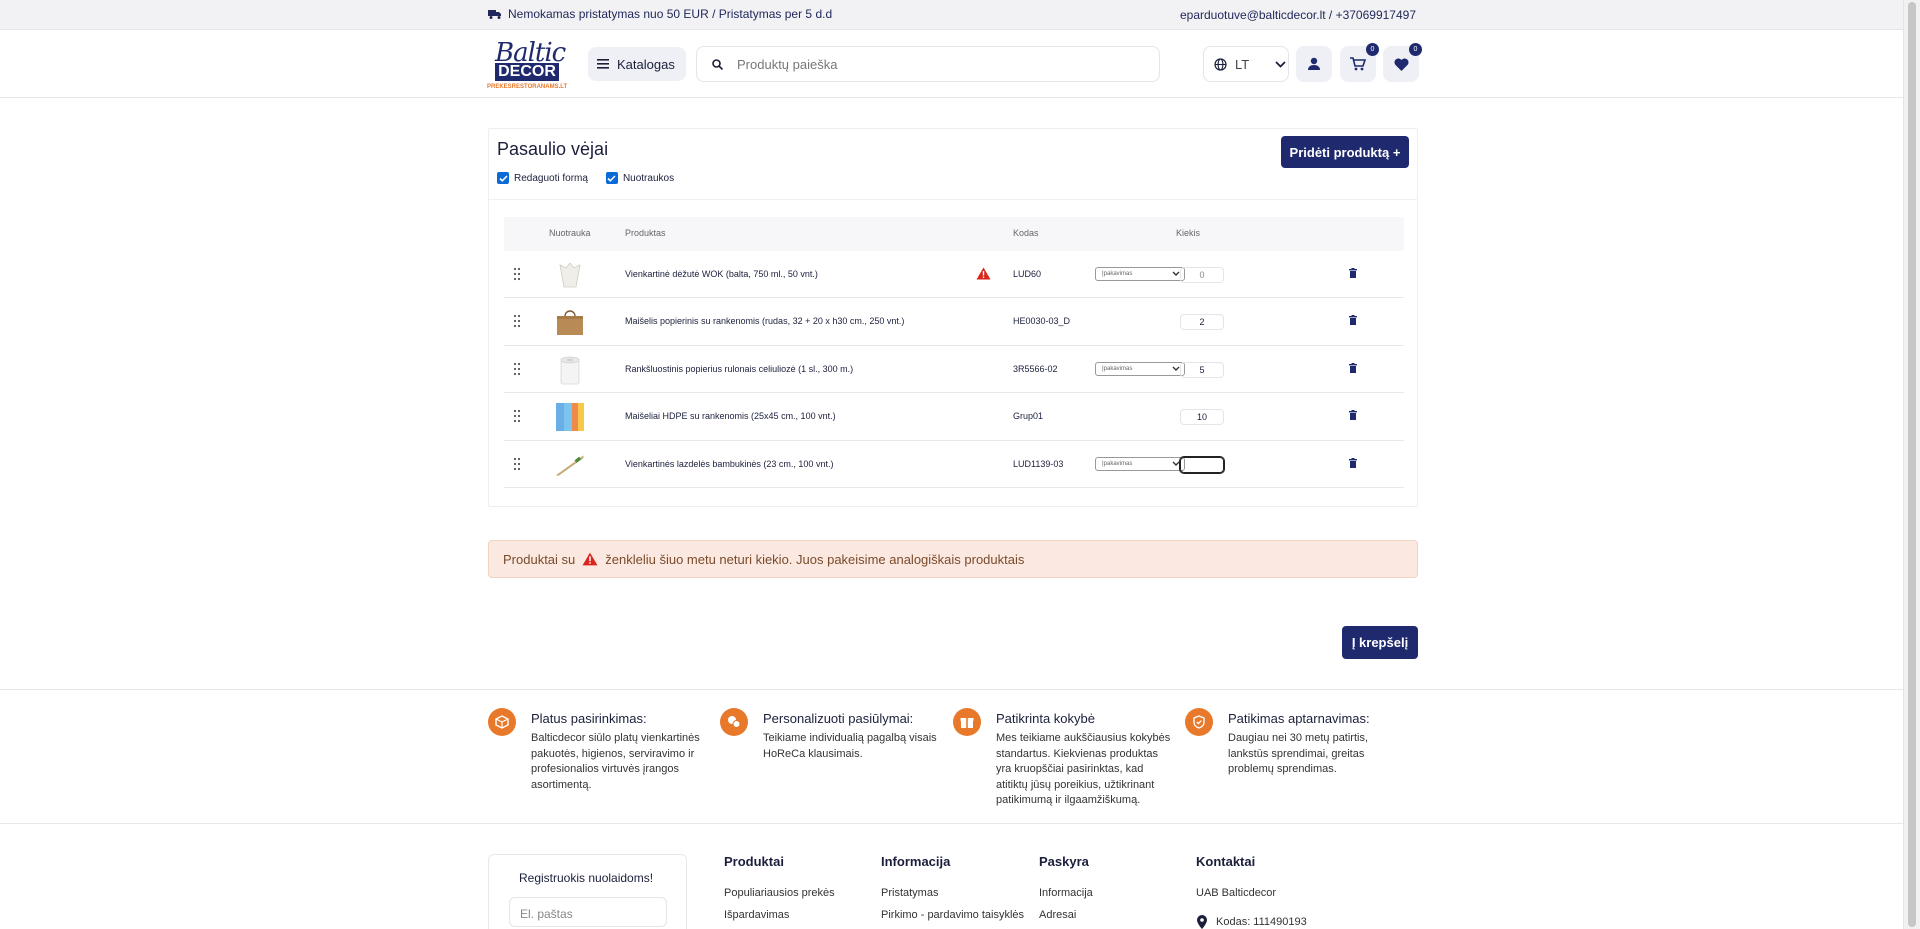  I want to click on paper-bag-image, so click(570, 323).